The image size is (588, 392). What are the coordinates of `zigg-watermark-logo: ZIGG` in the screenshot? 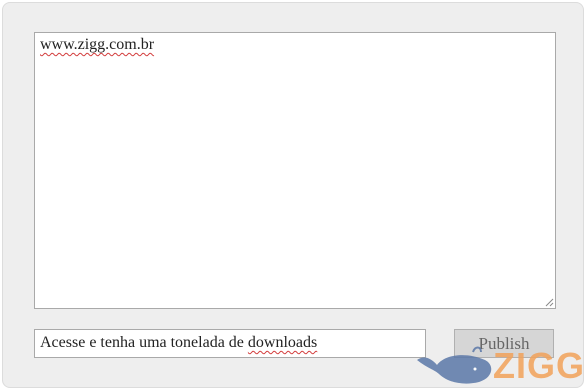 It's located at (501, 365).